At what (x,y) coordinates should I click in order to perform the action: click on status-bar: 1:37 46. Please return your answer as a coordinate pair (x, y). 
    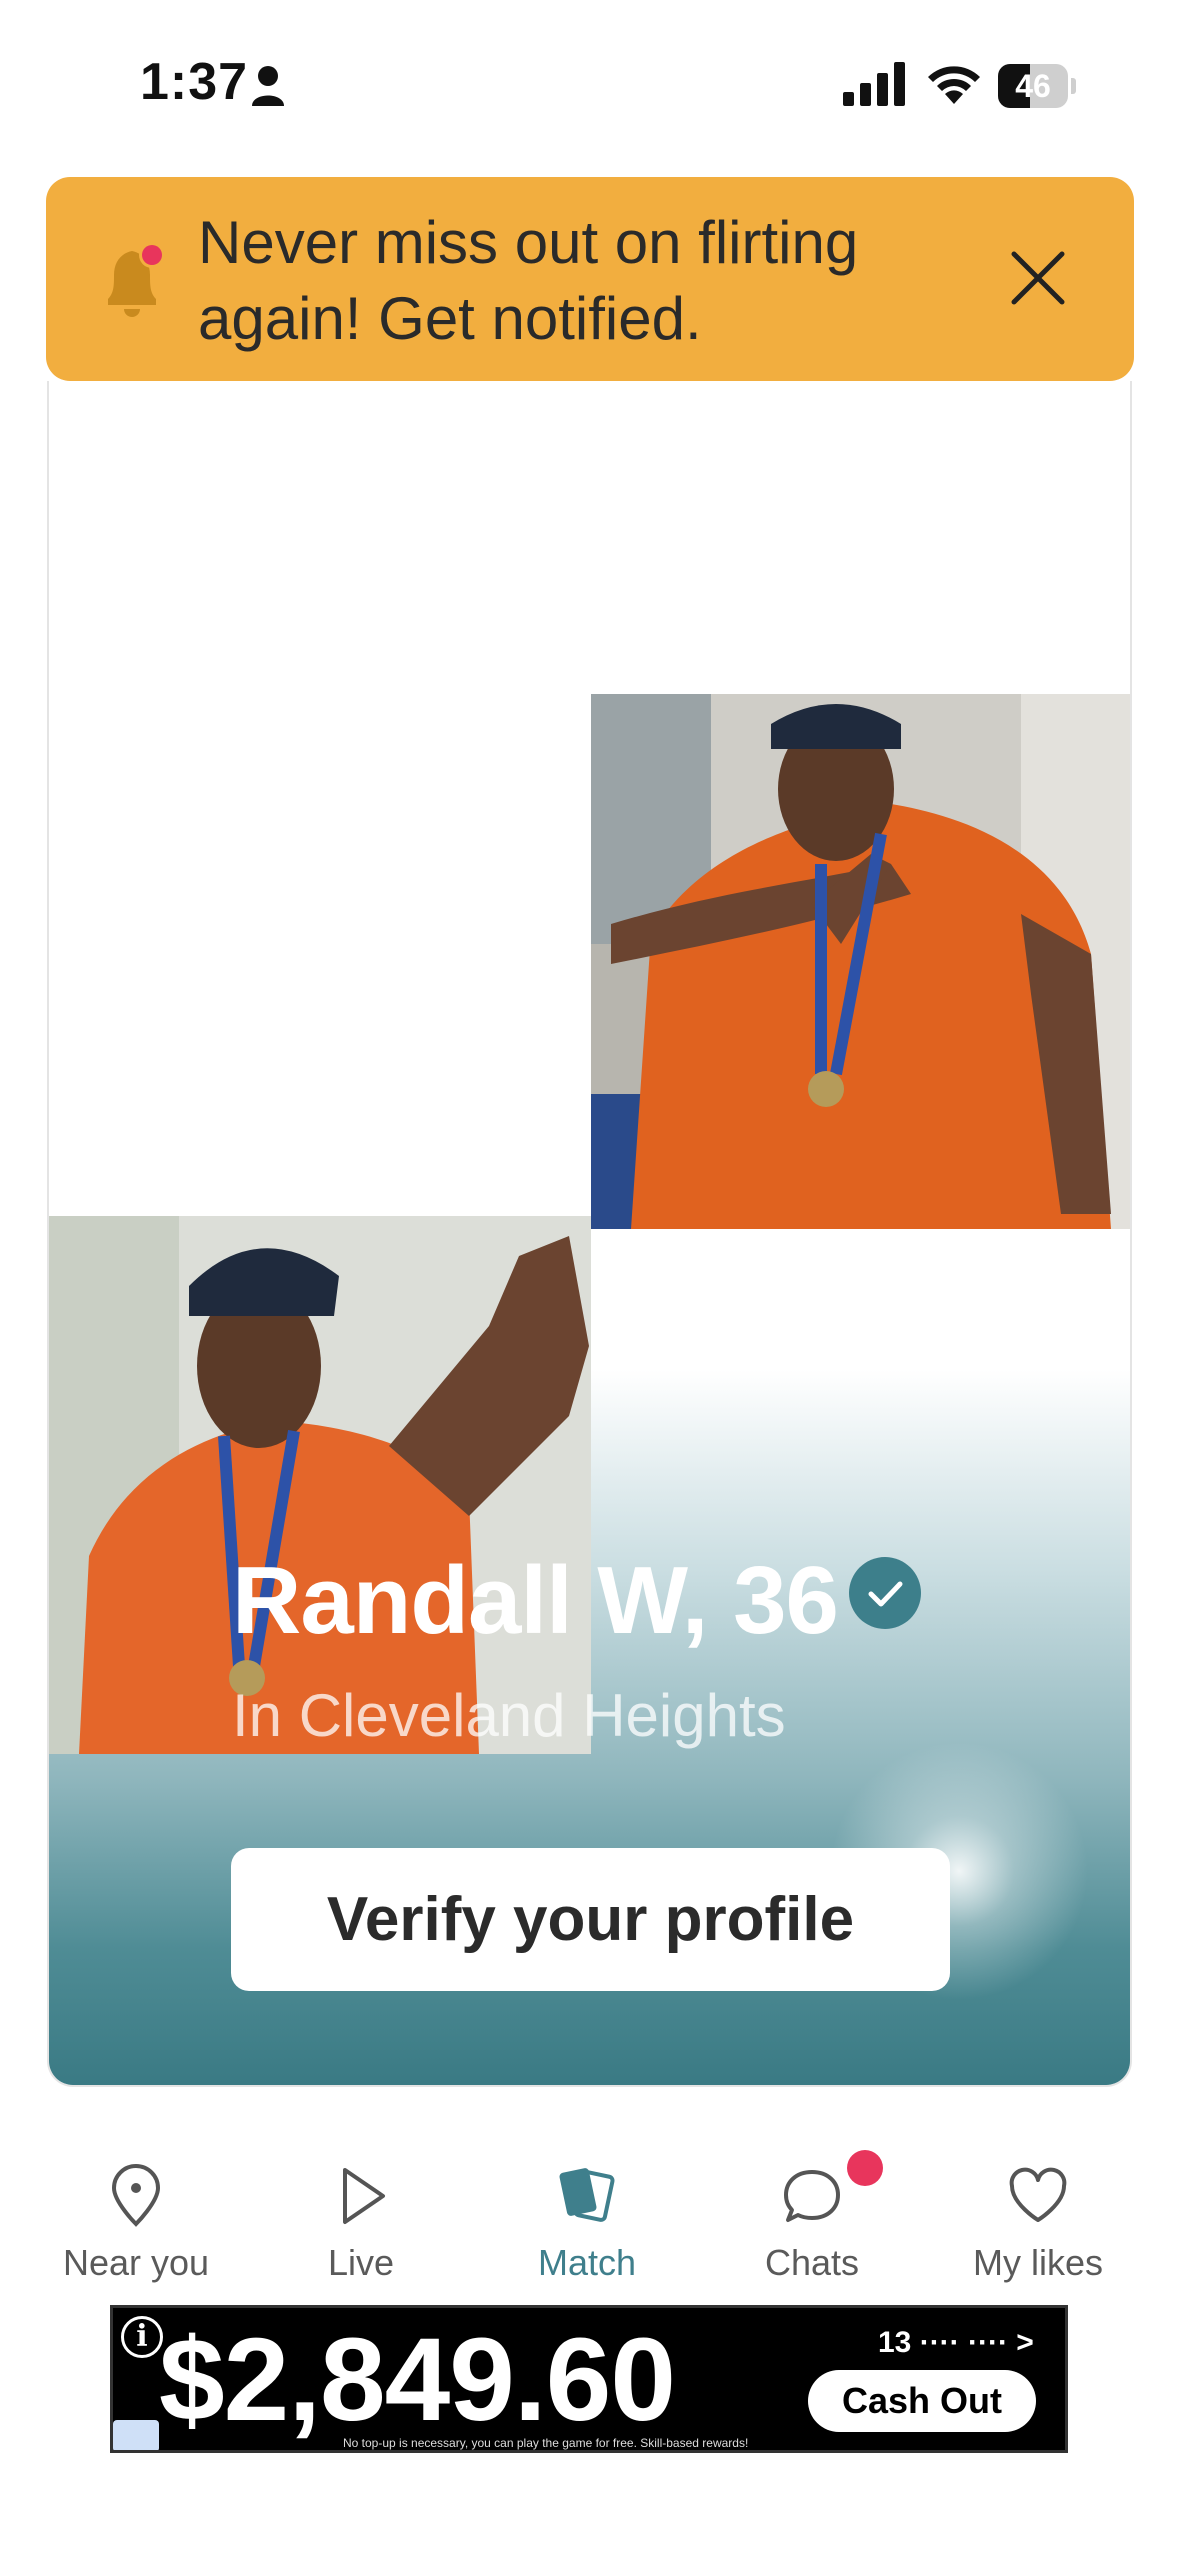
    Looking at the image, I should click on (589, 85).